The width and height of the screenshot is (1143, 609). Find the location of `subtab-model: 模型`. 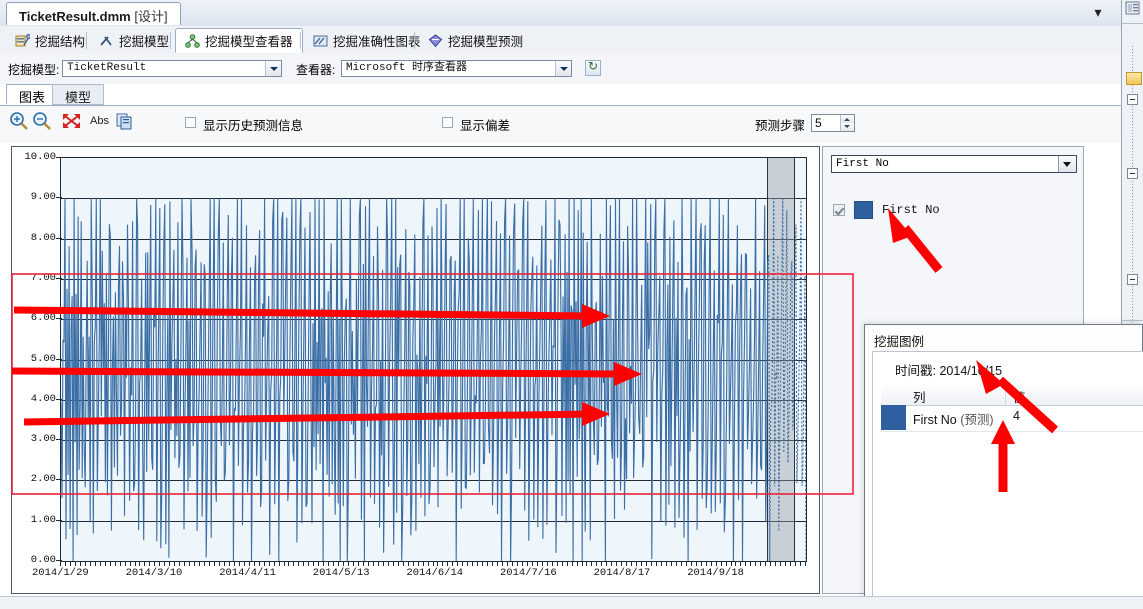

subtab-model: 模型 is located at coordinates (78, 94).